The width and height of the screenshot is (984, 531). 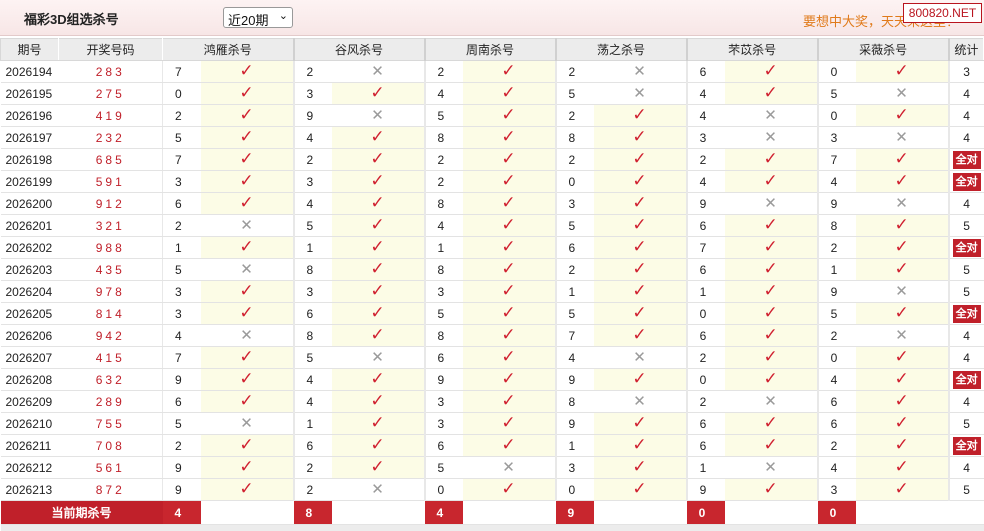 I want to click on draw-number-cell: 942, so click(x=110, y=335).